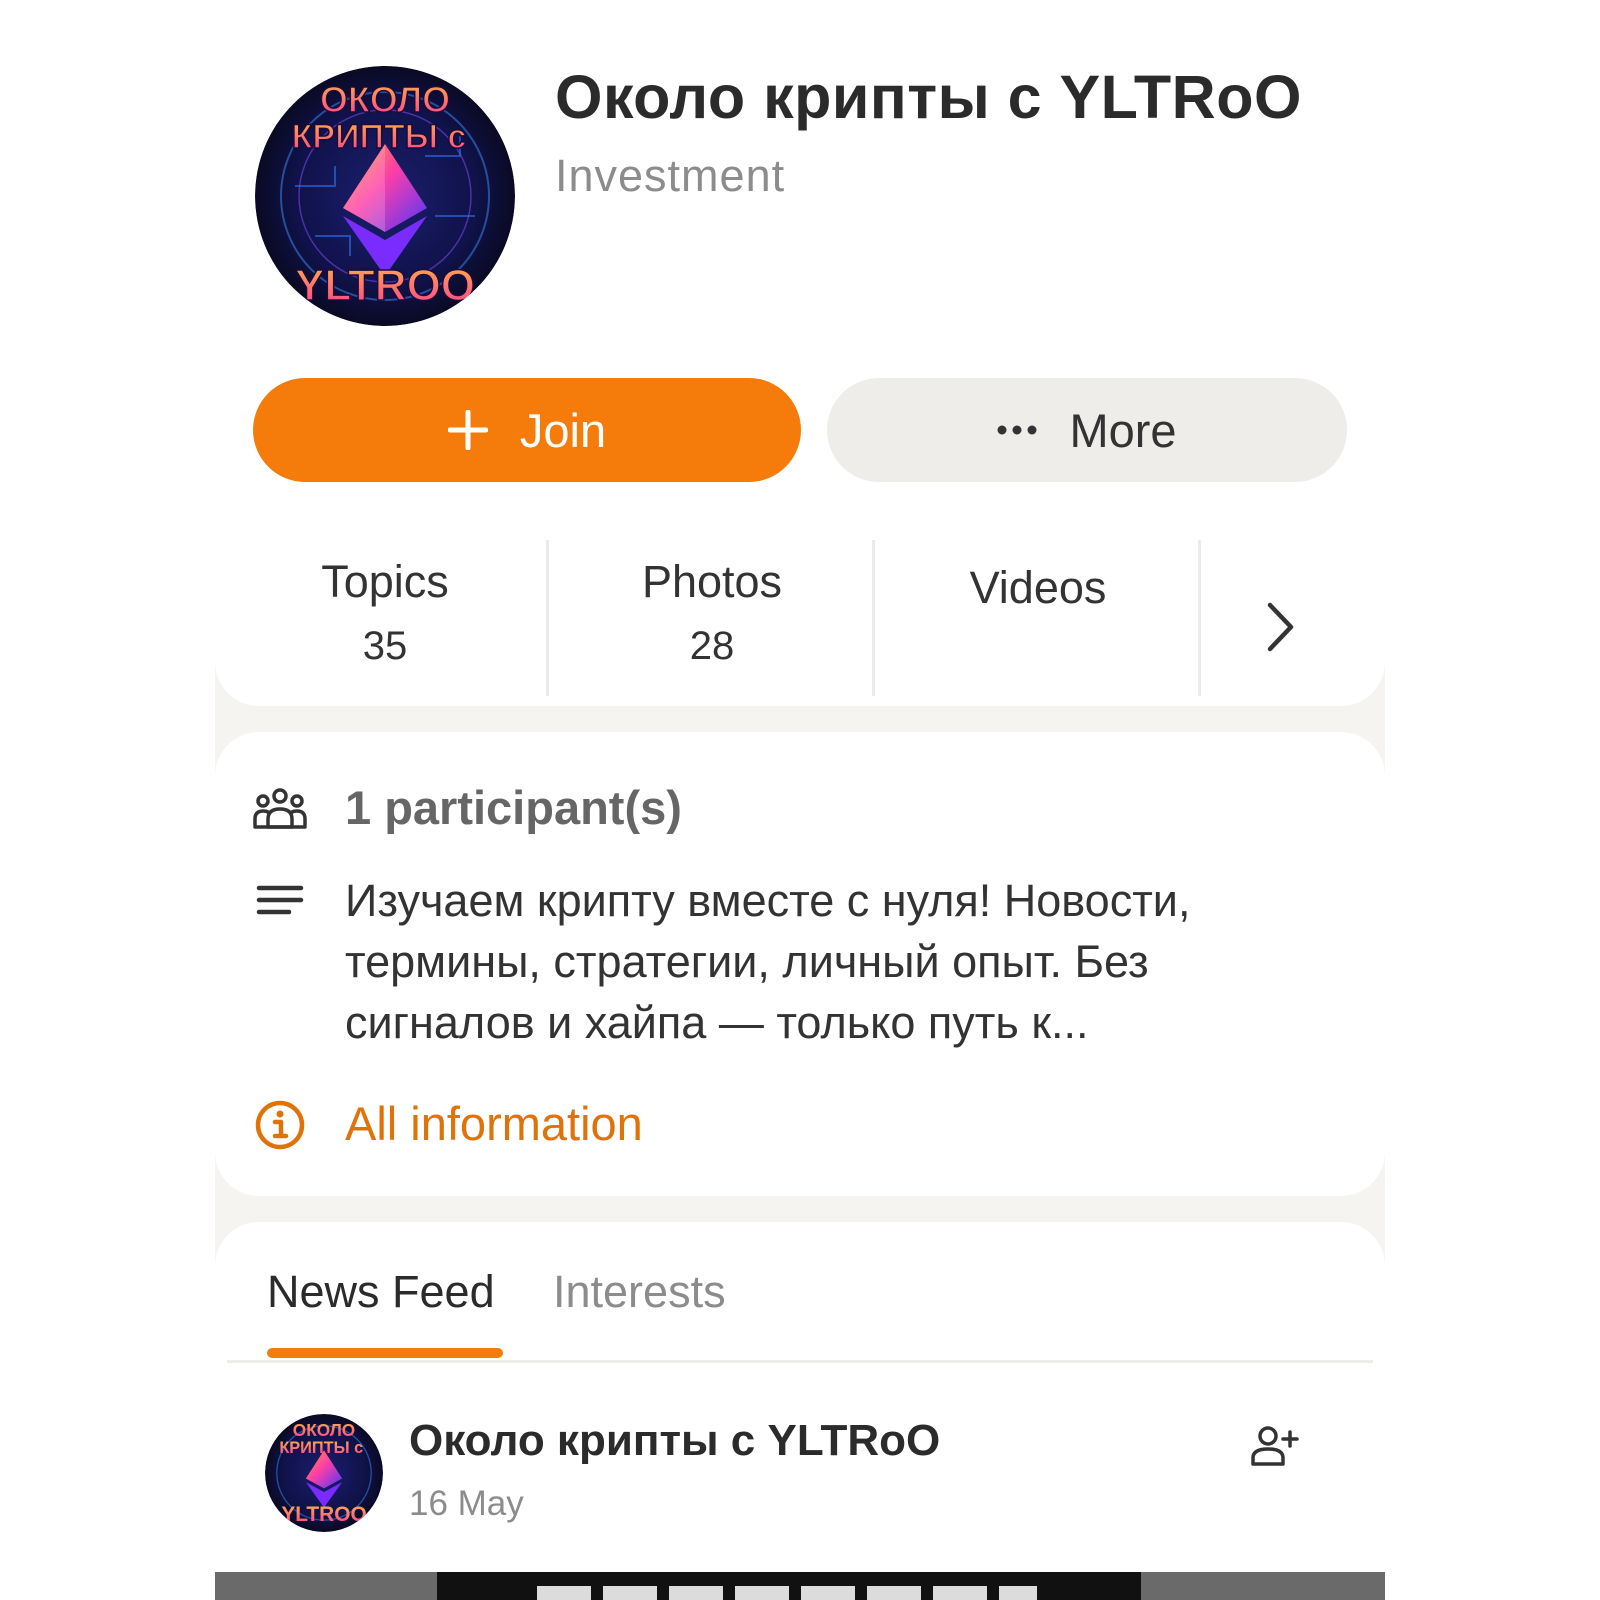  What do you see at coordinates (1038, 587) in the screenshot?
I see `stat-label: Videos` at bounding box center [1038, 587].